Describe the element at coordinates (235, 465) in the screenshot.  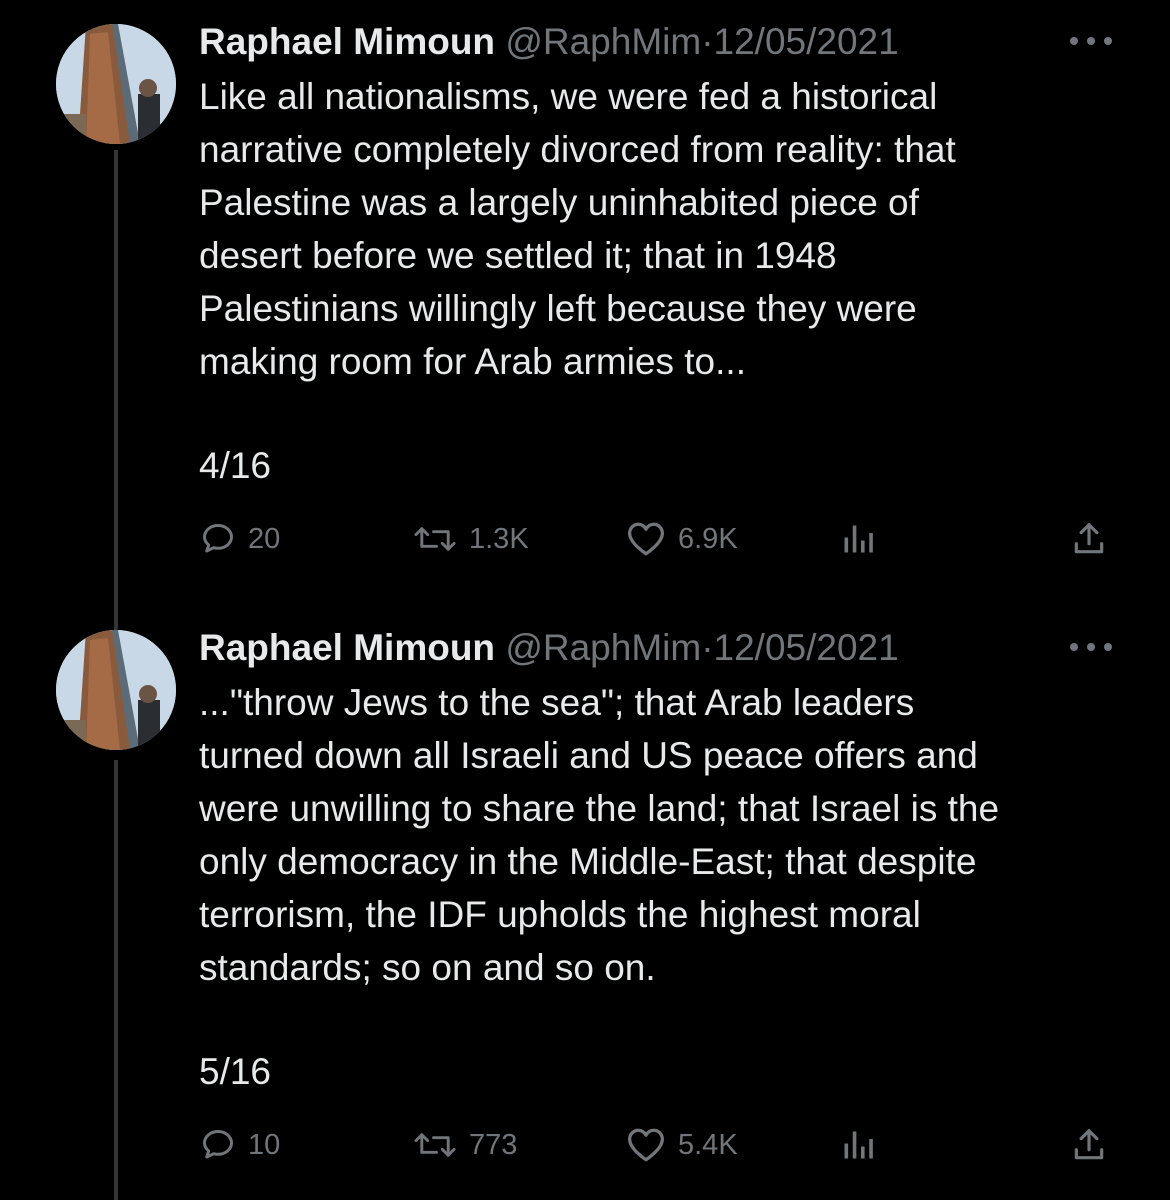
I see `thread-counter: 4/16` at that location.